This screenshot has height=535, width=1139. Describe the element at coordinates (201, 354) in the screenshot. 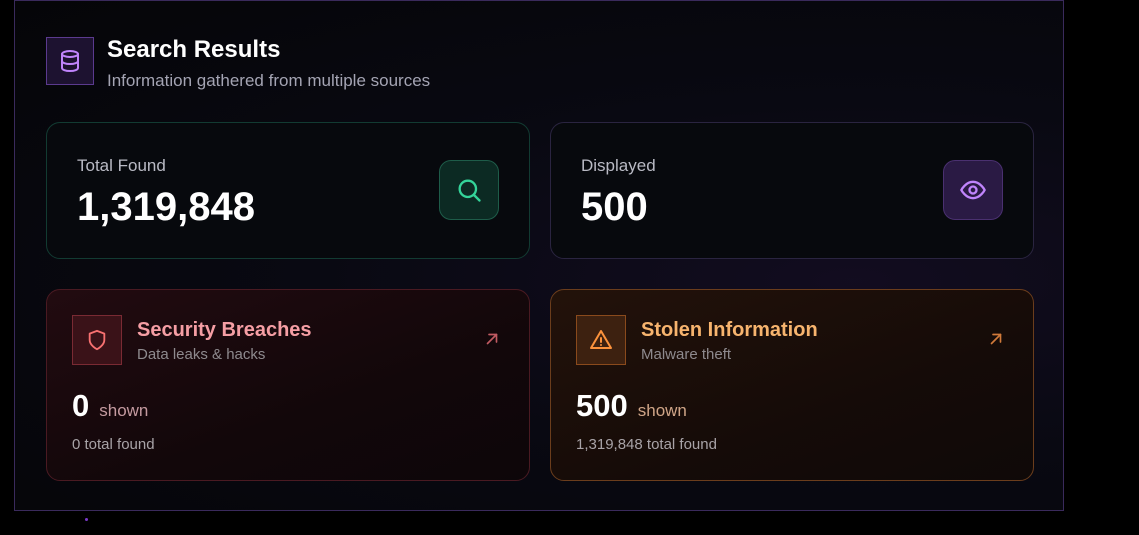

I see `breaches-subtitle: Data leaks & hacks` at that location.